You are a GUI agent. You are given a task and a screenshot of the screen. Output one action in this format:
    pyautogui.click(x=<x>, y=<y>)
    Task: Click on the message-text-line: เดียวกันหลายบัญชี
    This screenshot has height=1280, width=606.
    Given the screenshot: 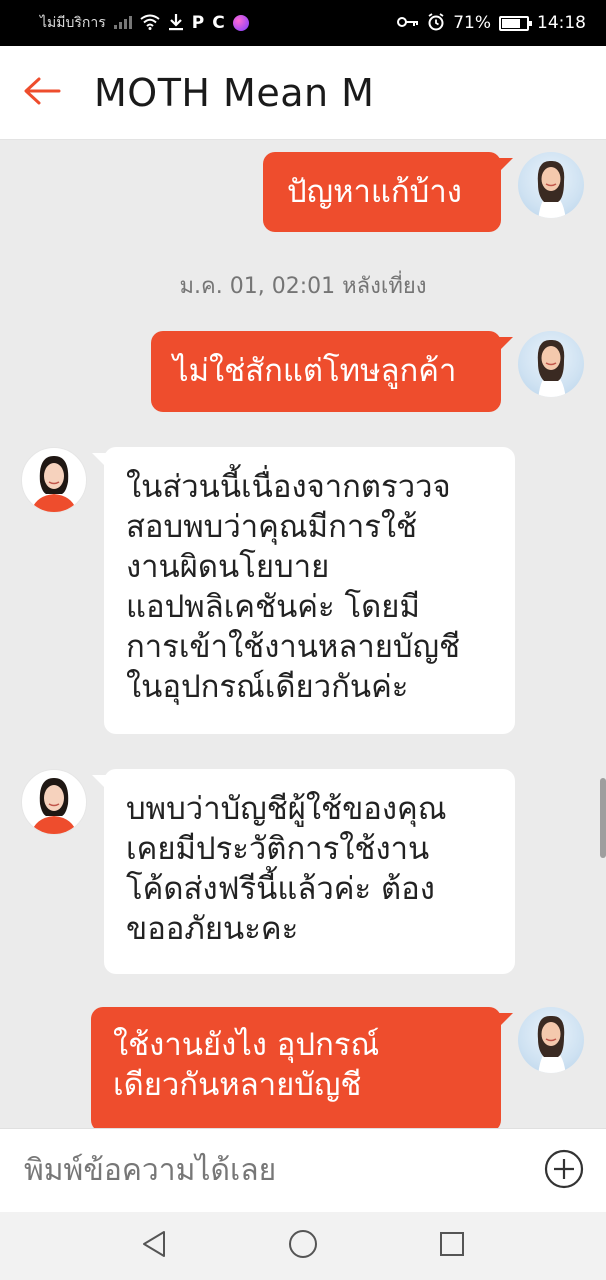 What is the action you would take?
    pyautogui.click(x=237, y=1085)
    